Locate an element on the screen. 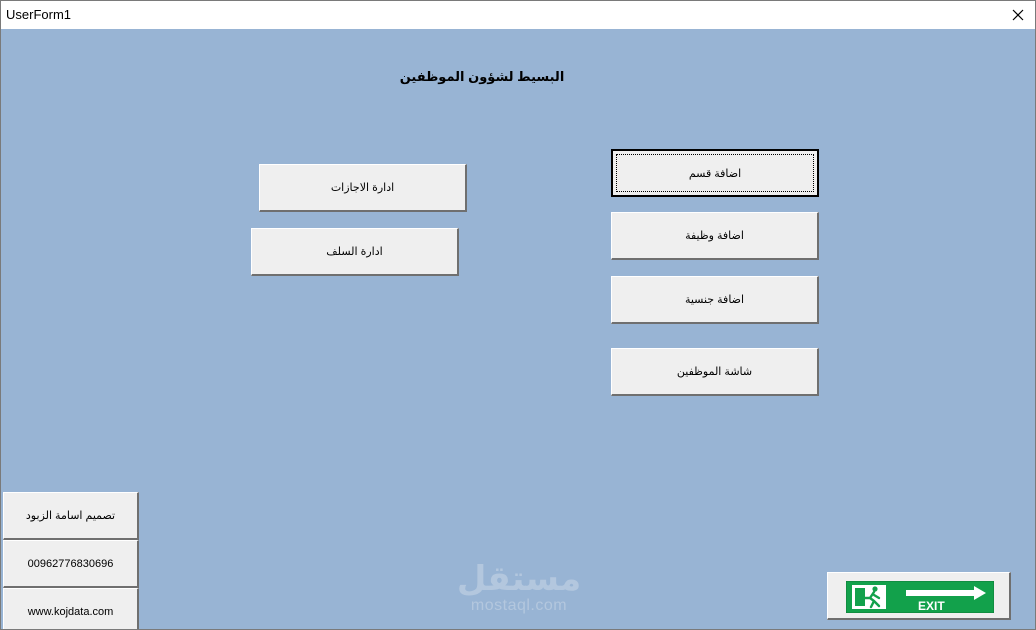  add-job-label: اضافة وظيفة is located at coordinates (714, 236).